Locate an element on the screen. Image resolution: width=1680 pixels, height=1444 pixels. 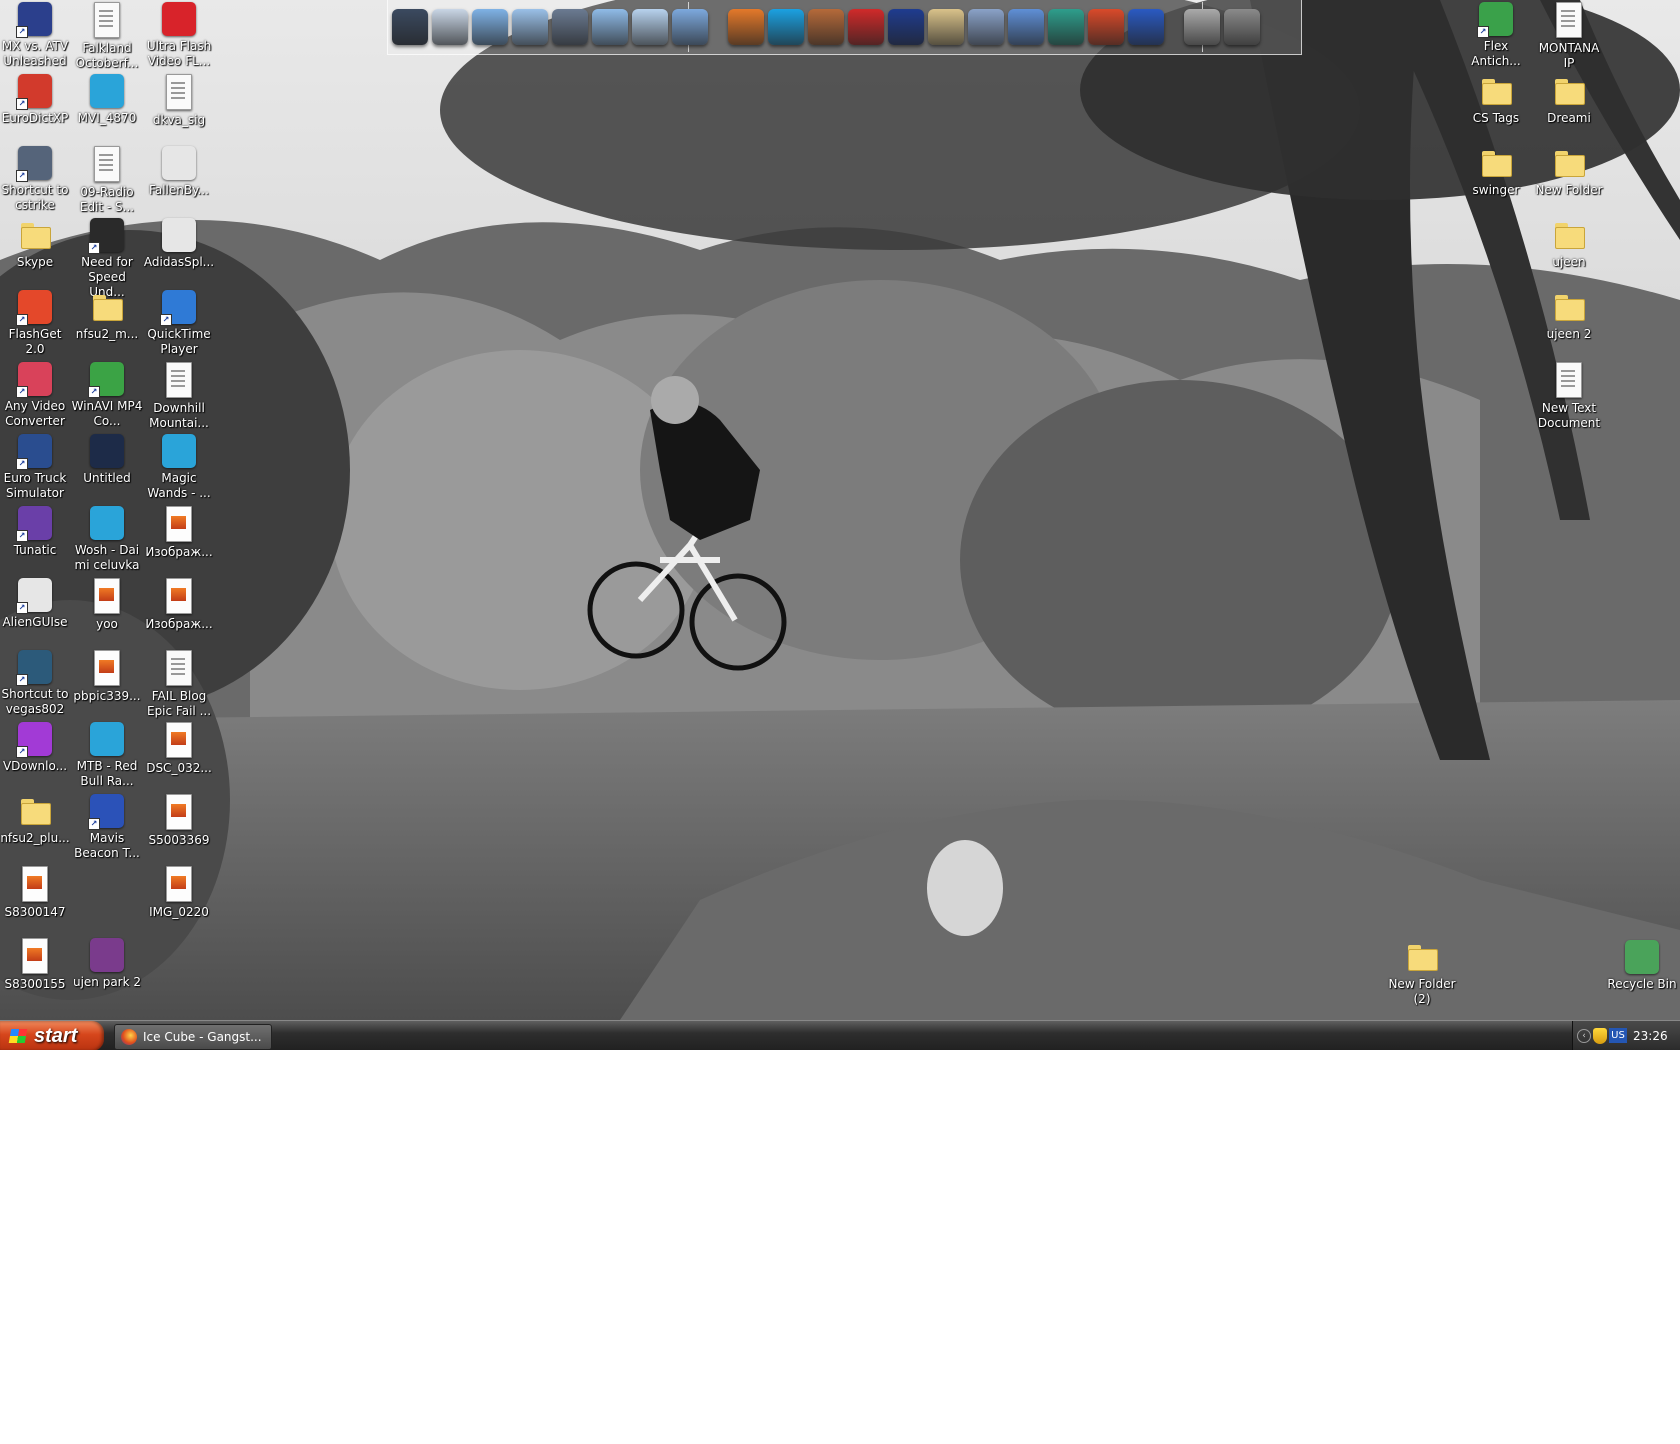
clock: 23:26 is located at coordinates (1650, 1035).